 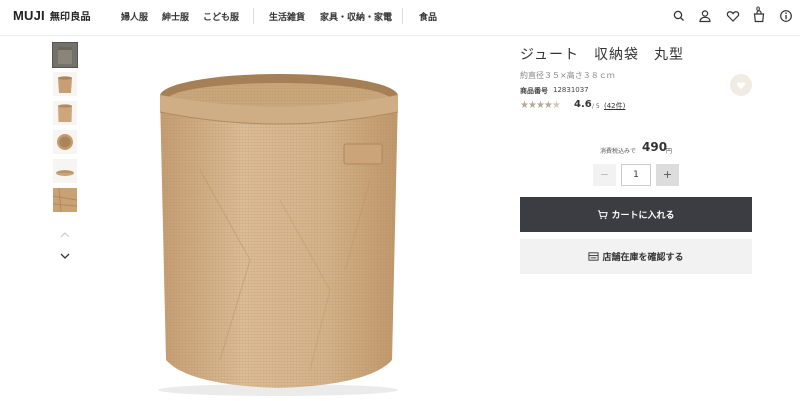 I want to click on store-icon, so click(x=594, y=256).